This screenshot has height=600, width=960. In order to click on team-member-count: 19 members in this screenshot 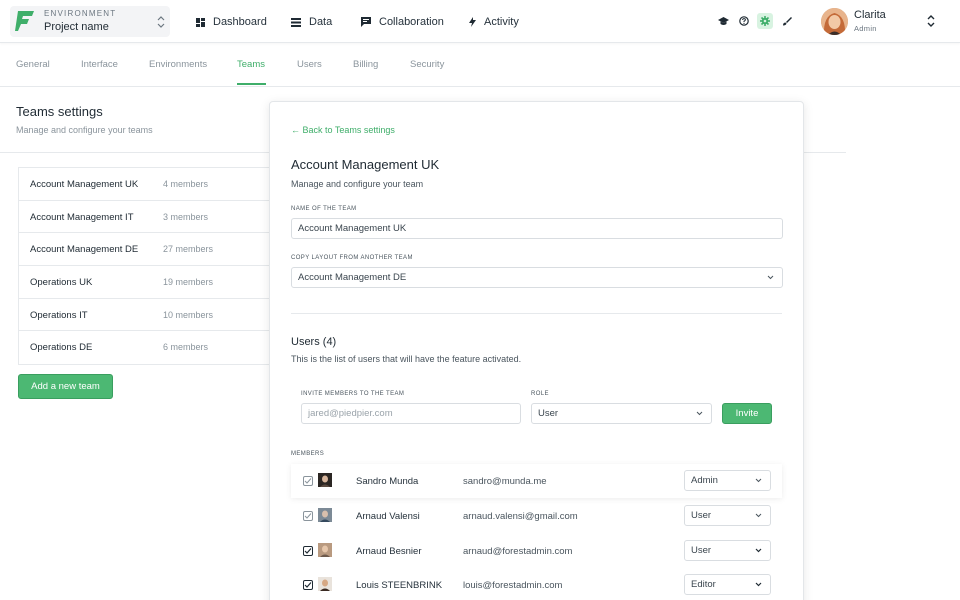, I will do `click(188, 282)`.